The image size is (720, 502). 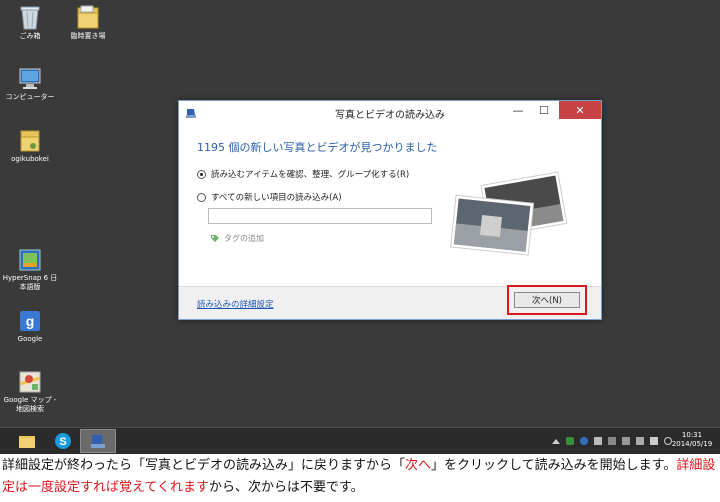 I want to click on advanced-settings-link: 読み込みの詳細設定, so click(x=235, y=304).